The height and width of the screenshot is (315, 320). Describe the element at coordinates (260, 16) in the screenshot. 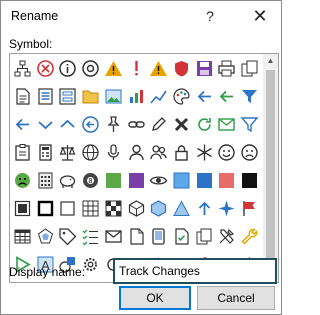

I see `close-button: ✕` at that location.